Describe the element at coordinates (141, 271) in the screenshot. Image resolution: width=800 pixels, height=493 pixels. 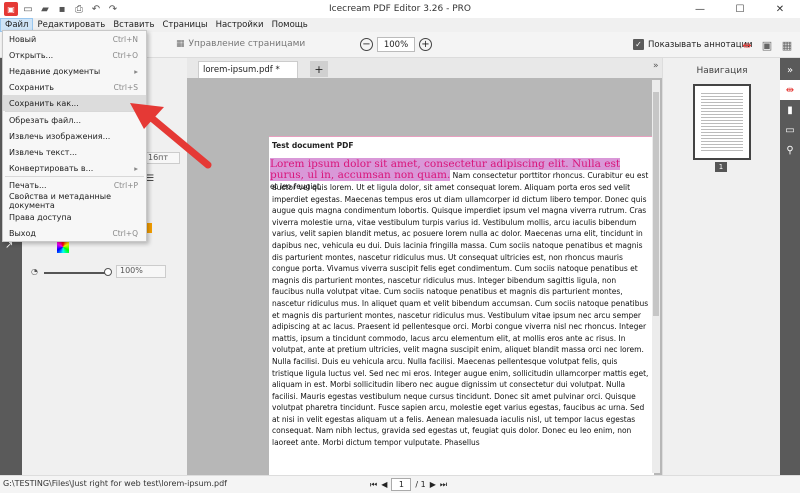
I see `opacity-value: 100%` at that location.